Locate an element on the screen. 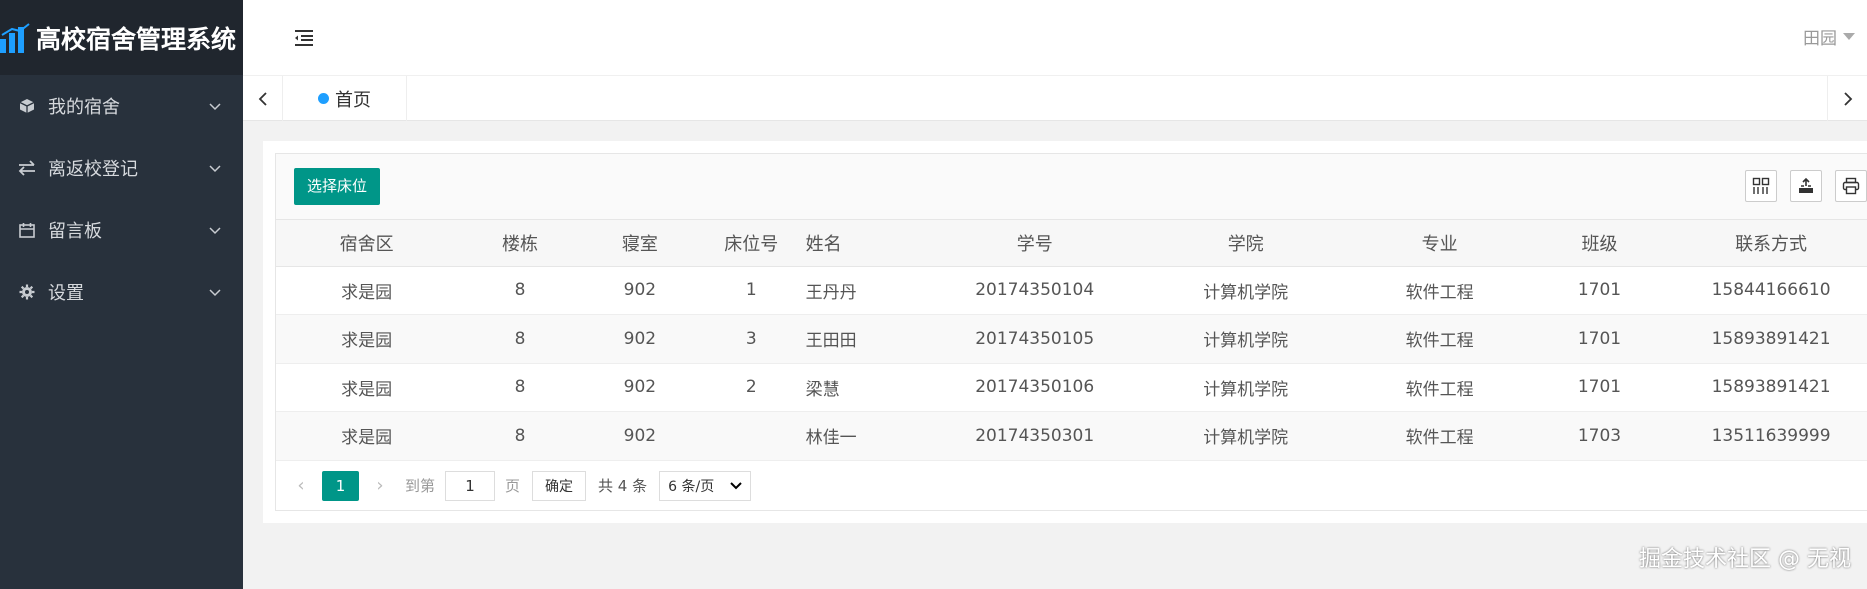 The image size is (1867, 589). sidebar-item-label: 我的宿舍 is located at coordinates (84, 107).